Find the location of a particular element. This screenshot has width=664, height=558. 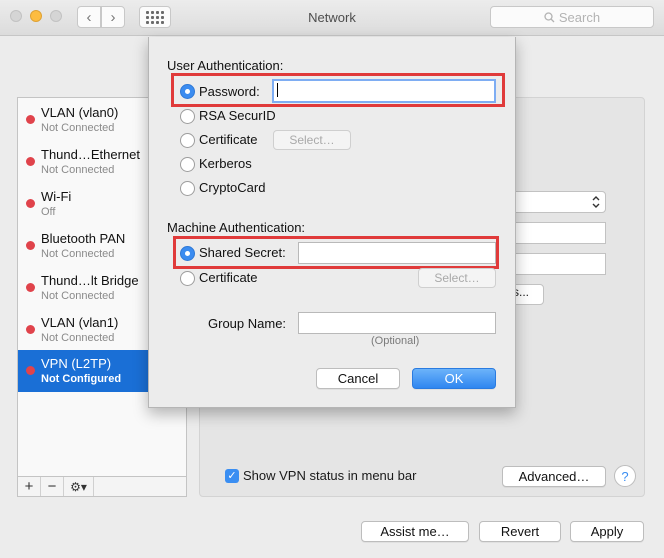

service-name: Thund…lt Bridge is located at coordinates (90, 280).